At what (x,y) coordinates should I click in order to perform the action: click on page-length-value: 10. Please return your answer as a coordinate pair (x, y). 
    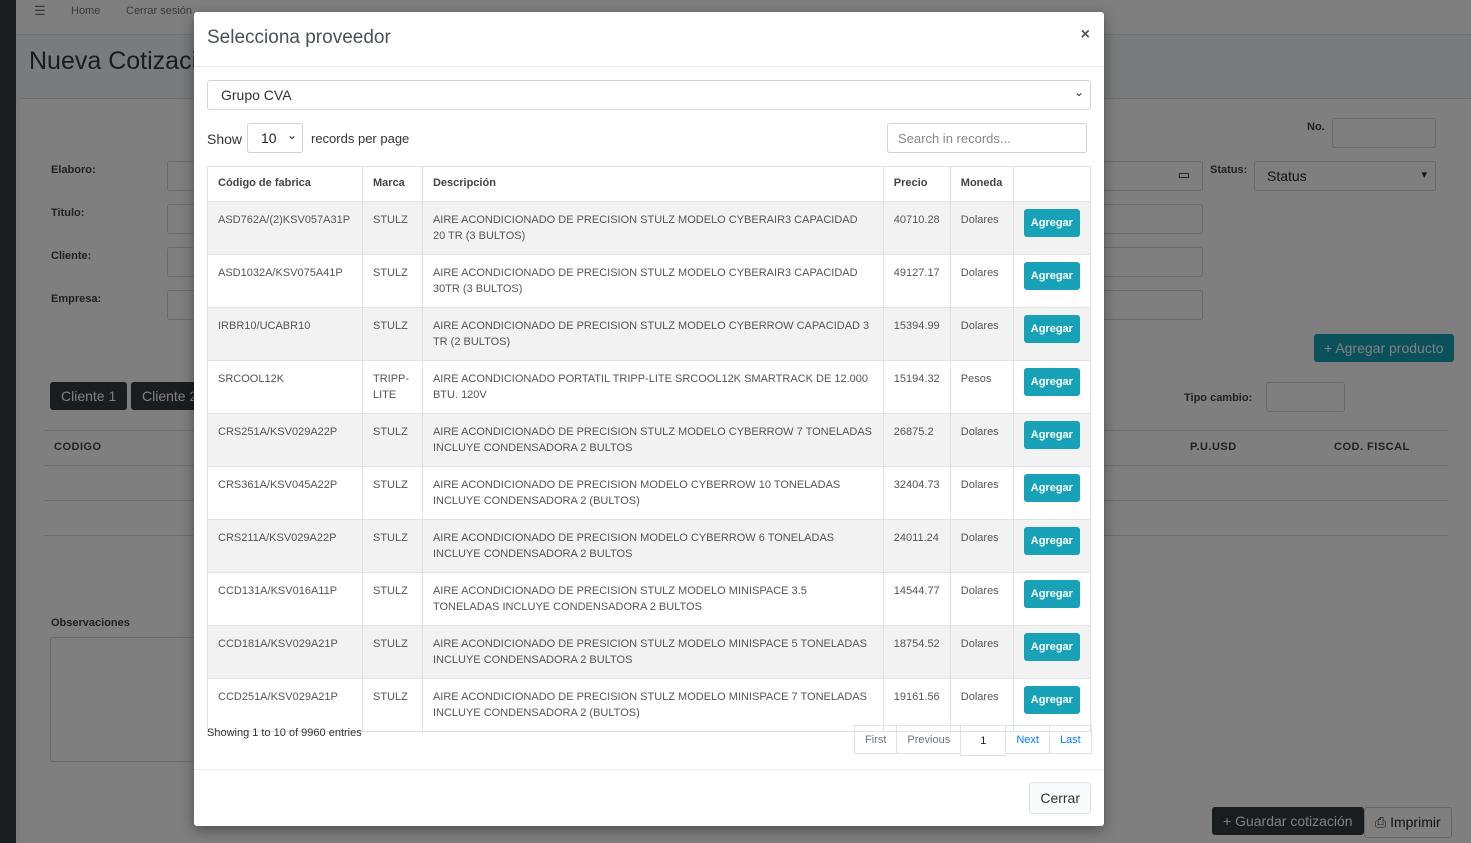
    Looking at the image, I should click on (269, 138).